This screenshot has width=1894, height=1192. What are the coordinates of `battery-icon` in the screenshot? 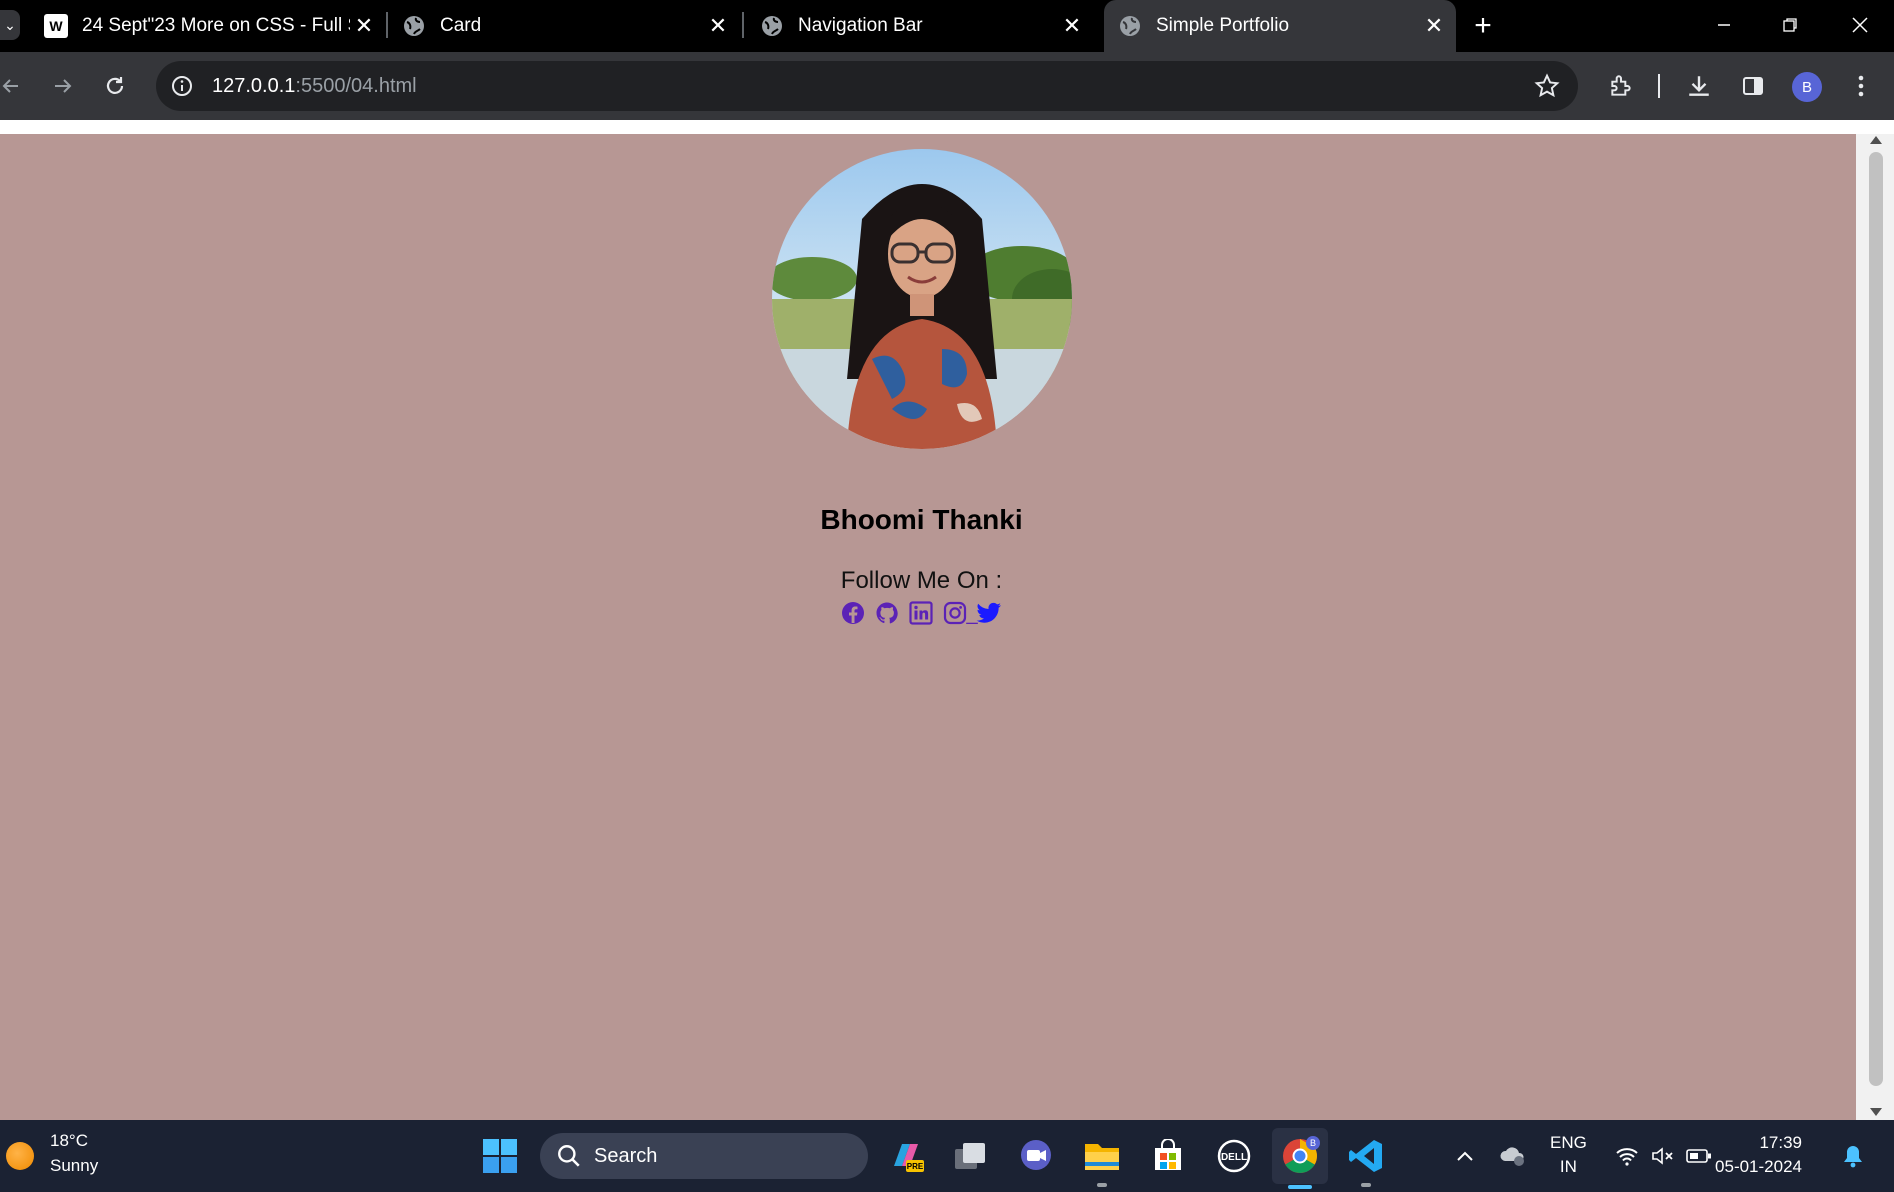 It's located at (1698, 1156).